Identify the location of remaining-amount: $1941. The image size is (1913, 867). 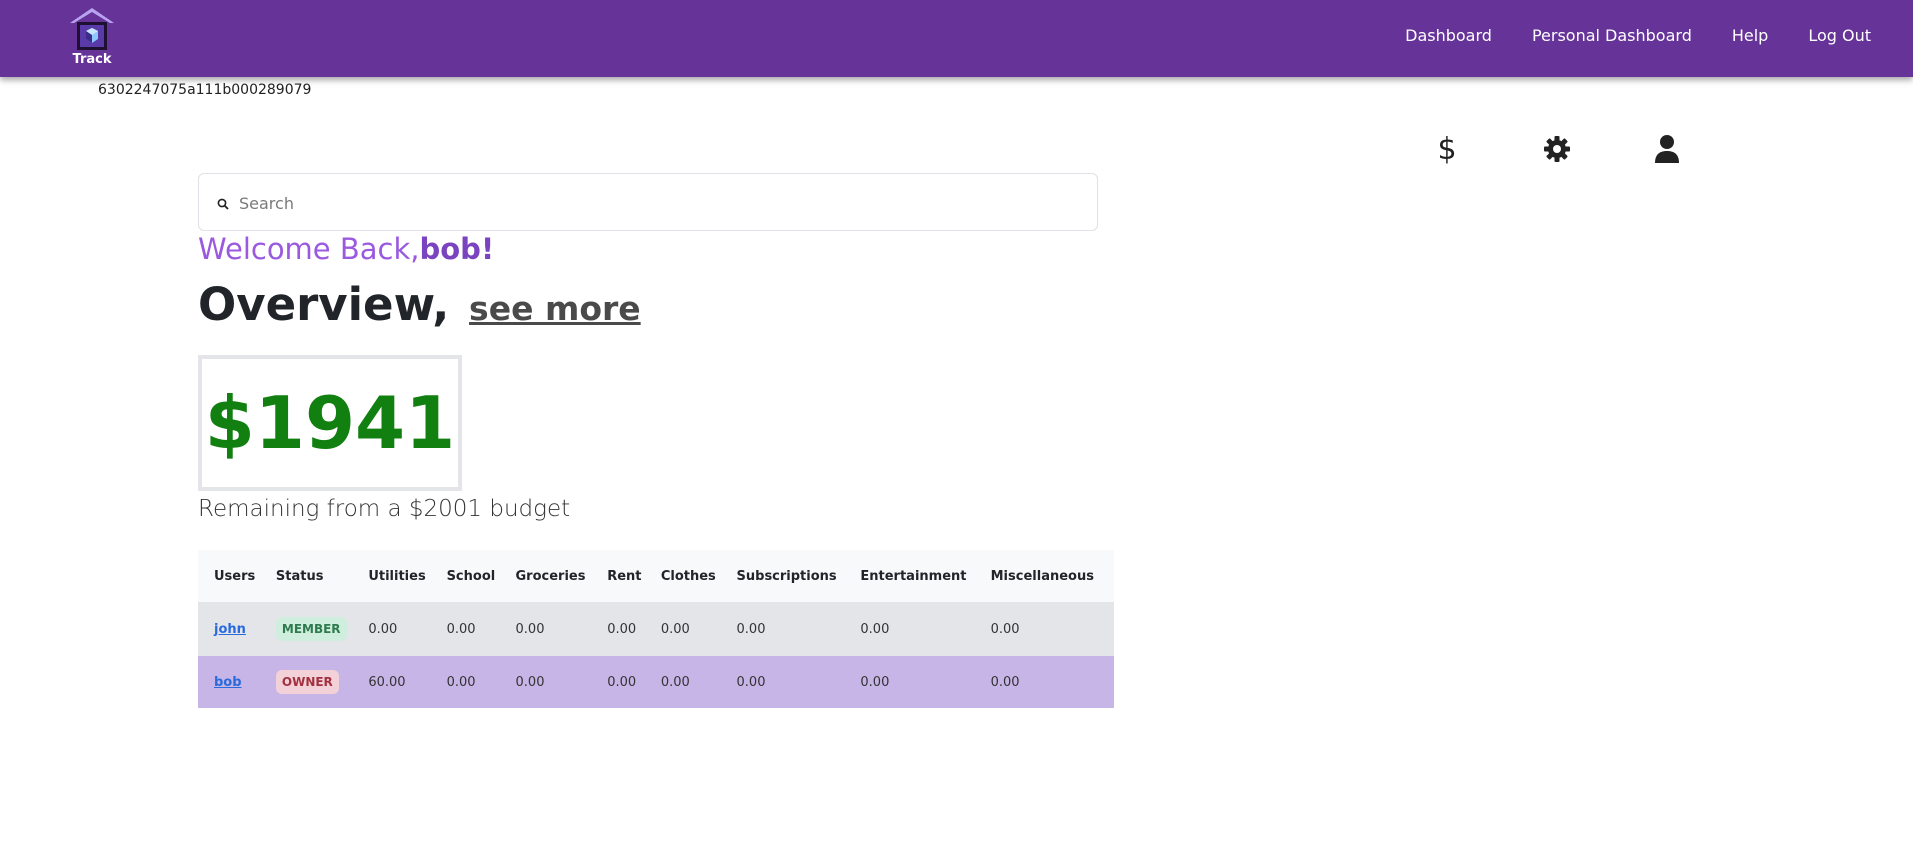
(330, 423).